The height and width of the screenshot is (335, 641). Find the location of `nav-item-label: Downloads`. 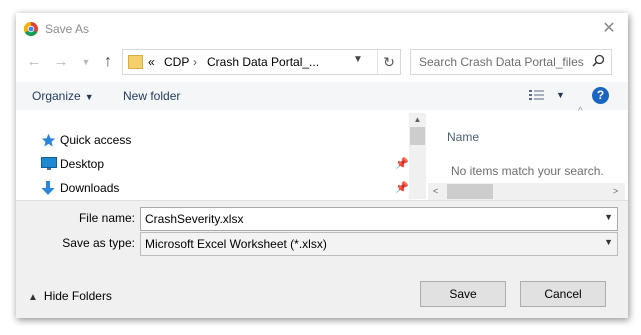

nav-item-label: Downloads is located at coordinates (90, 188).